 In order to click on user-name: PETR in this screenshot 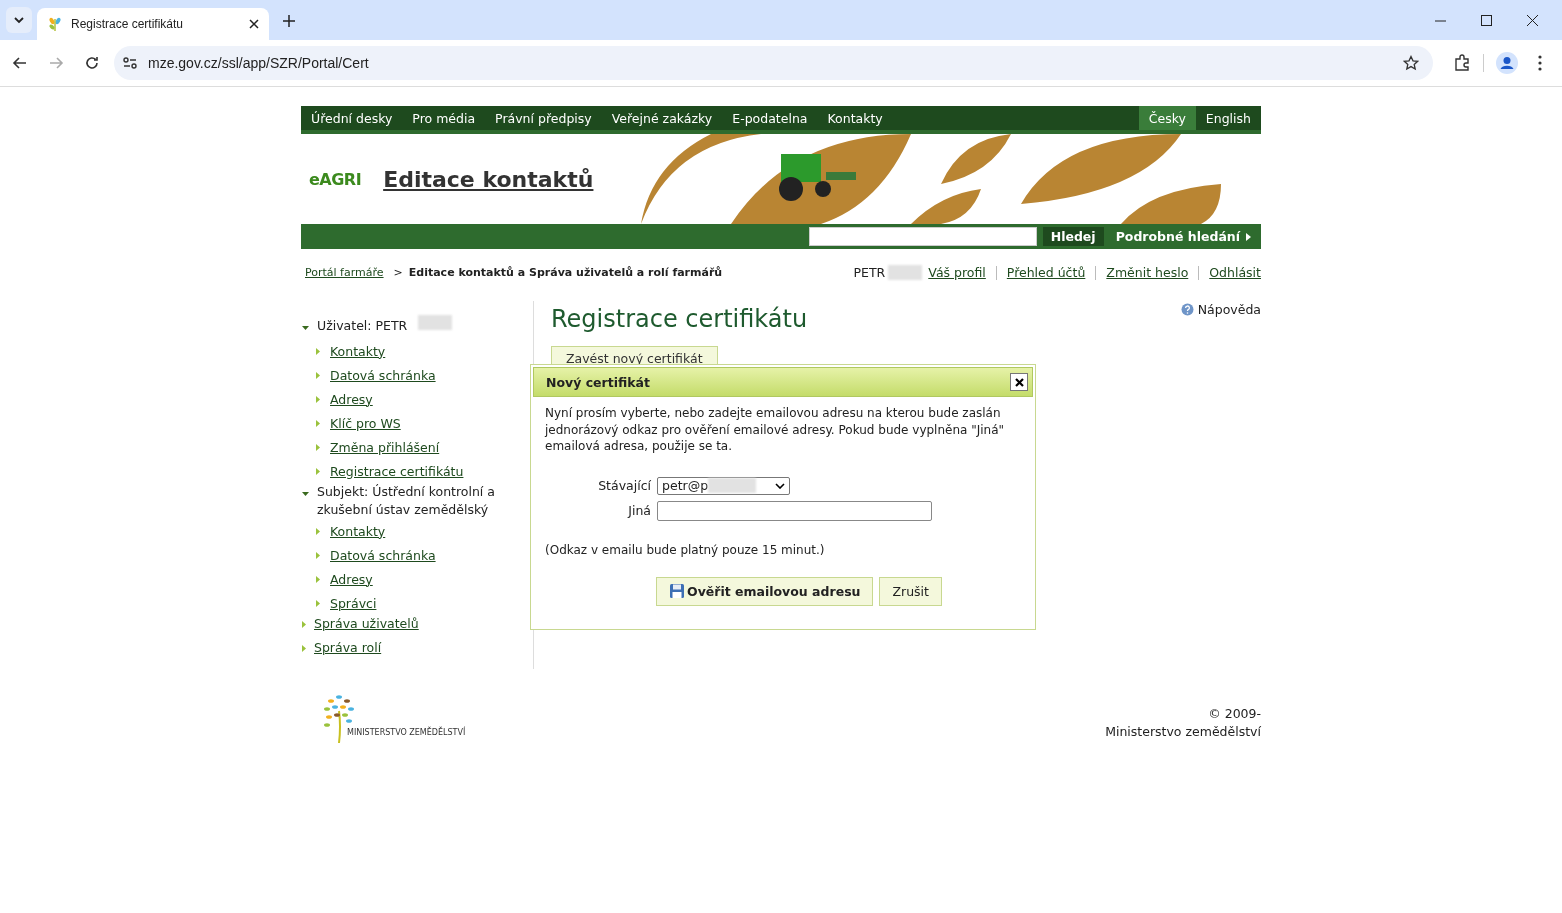, I will do `click(869, 272)`.